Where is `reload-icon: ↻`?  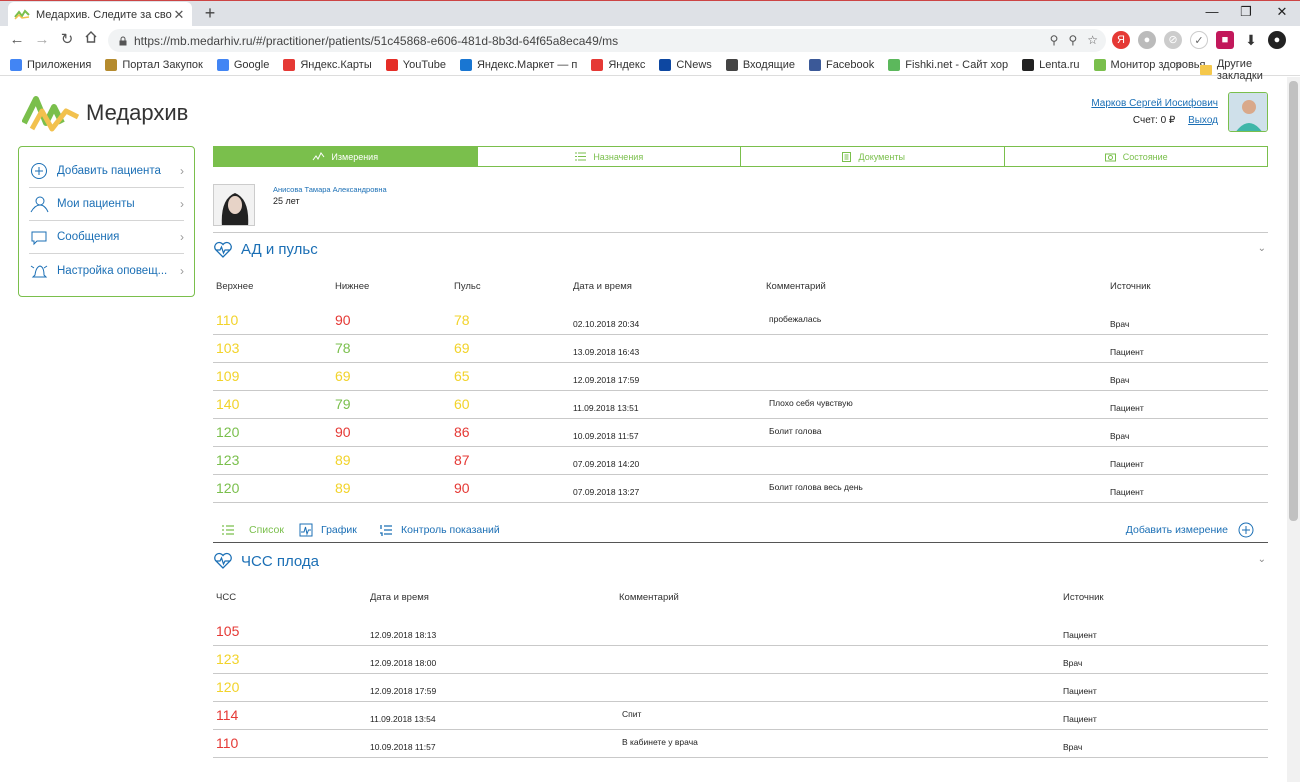 reload-icon: ↻ is located at coordinates (67, 40).